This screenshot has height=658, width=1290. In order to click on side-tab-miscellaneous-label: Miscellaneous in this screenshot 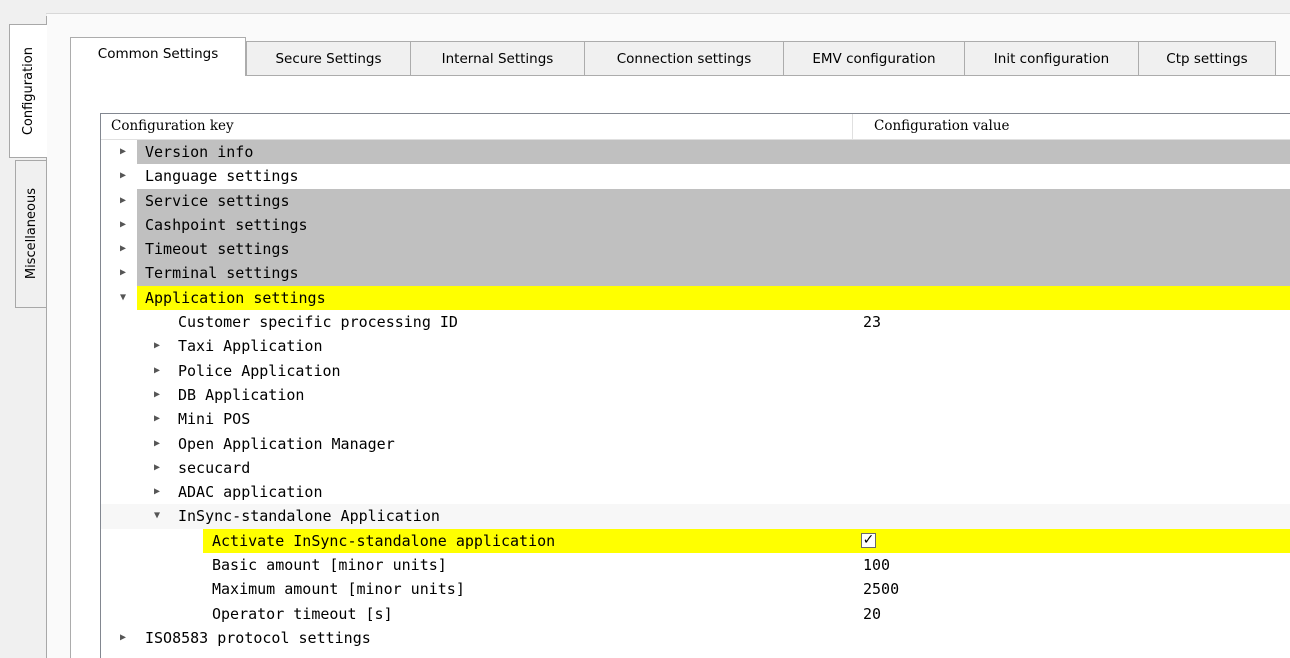, I will do `click(31, 234)`.